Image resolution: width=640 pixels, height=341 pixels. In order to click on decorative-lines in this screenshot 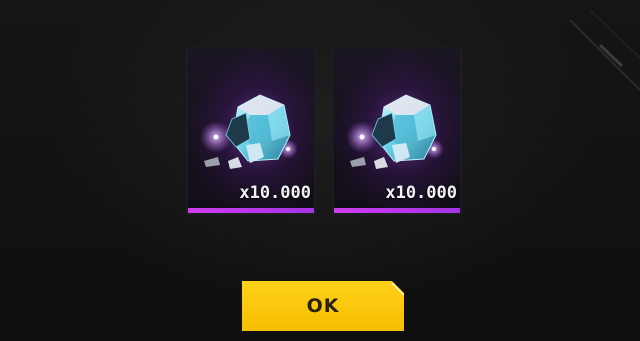, I will do `click(604, 50)`.